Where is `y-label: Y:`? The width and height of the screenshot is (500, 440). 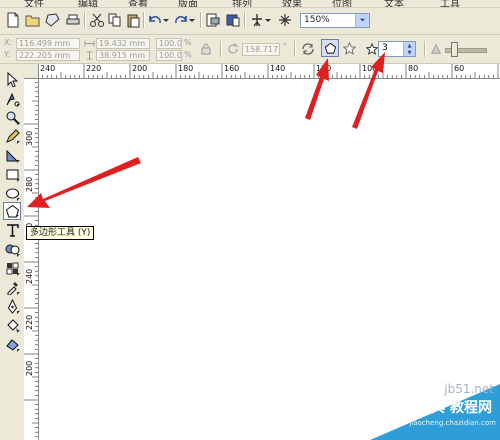 y-label: Y: is located at coordinates (7, 54).